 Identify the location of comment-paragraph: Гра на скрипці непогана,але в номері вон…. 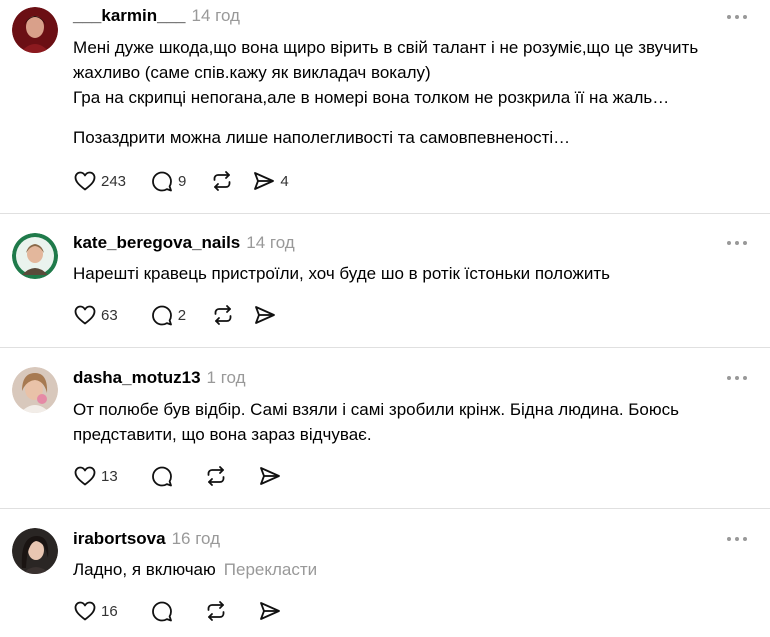
(371, 97).